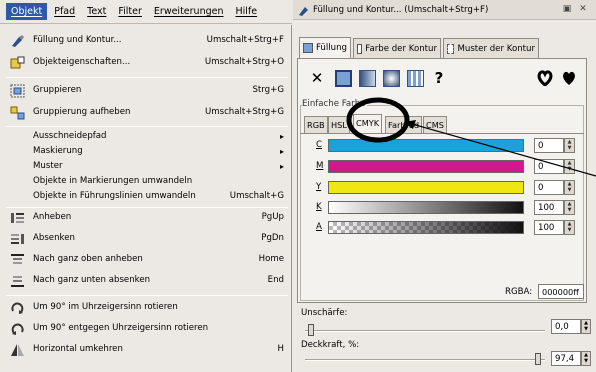 This screenshot has height=372, width=596. What do you see at coordinates (316, 124) in the screenshot?
I see `tab-rgb: RGB` at bounding box center [316, 124].